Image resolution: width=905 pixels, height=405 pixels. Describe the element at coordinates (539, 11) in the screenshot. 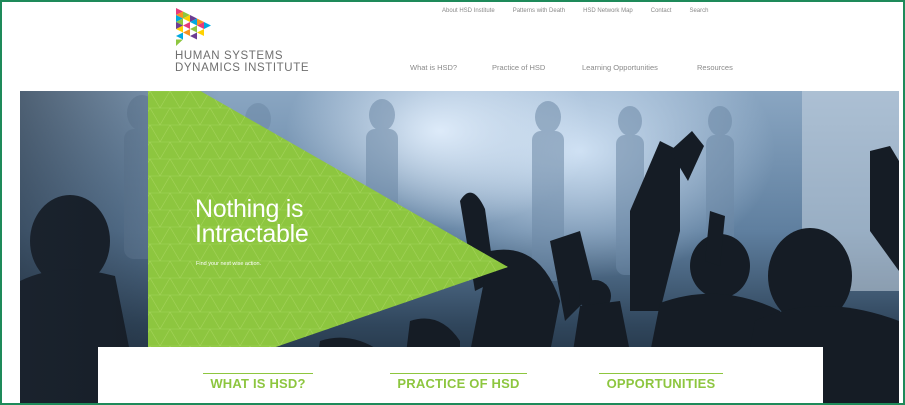

I see `nav-patterns: Patterns with Death` at that location.